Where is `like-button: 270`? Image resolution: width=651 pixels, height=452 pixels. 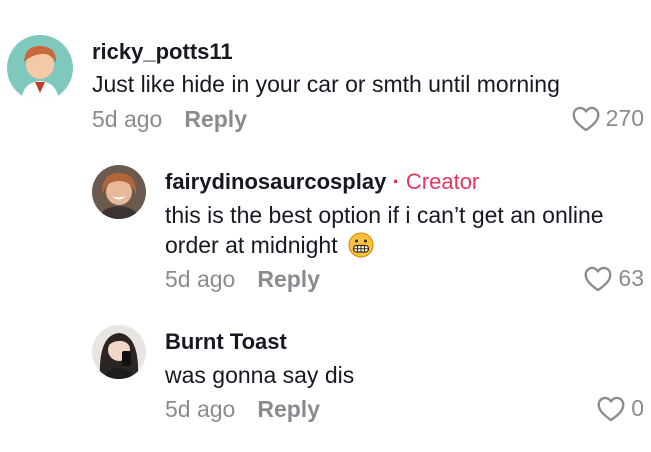
like-button: 270 is located at coordinates (608, 118).